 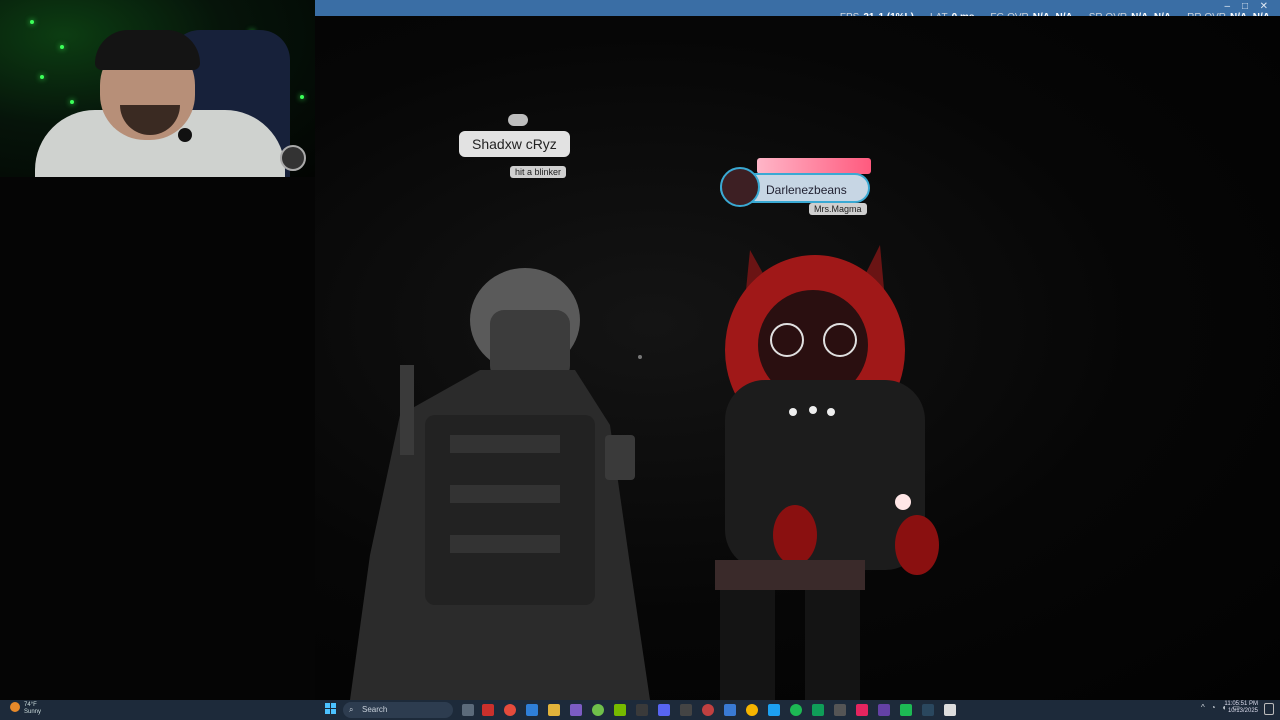 What do you see at coordinates (33, 712) in the screenshot?
I see `weather-text: Sunny` at bounding box center [33, 712].